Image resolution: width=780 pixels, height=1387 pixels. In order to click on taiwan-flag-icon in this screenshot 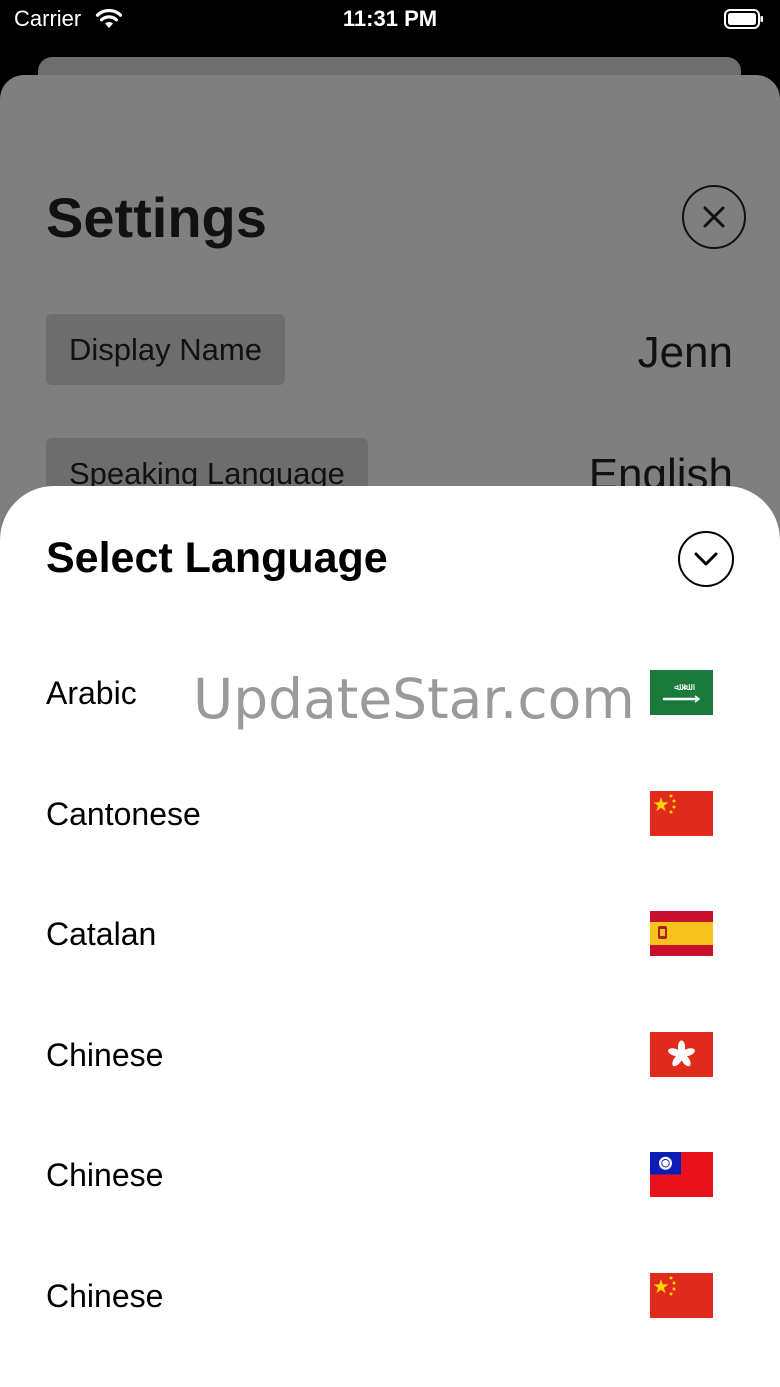, I will do `click(681, 1174)`.